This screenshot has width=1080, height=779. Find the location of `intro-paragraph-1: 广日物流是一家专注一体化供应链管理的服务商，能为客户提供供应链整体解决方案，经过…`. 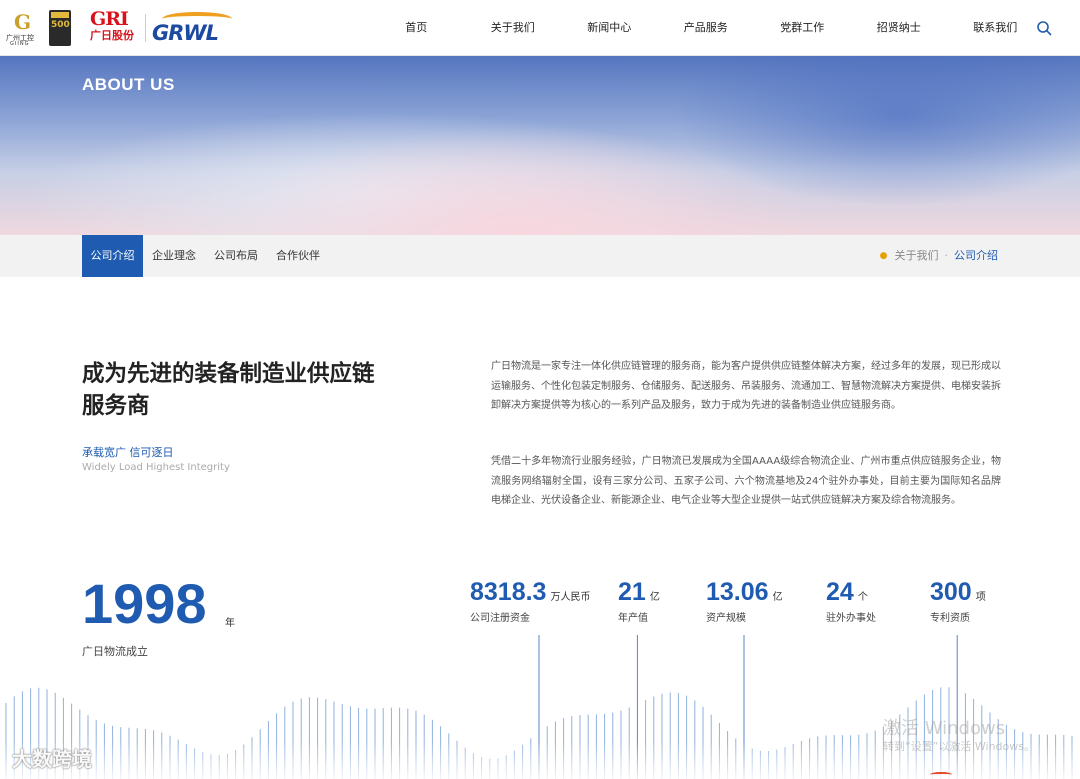

intro-paragraph-1: 广日物流是一家专注一体化供应链管理的服务商，能为客户提供供应链整体解决方案，经过… is located at coordinates (746, 386).